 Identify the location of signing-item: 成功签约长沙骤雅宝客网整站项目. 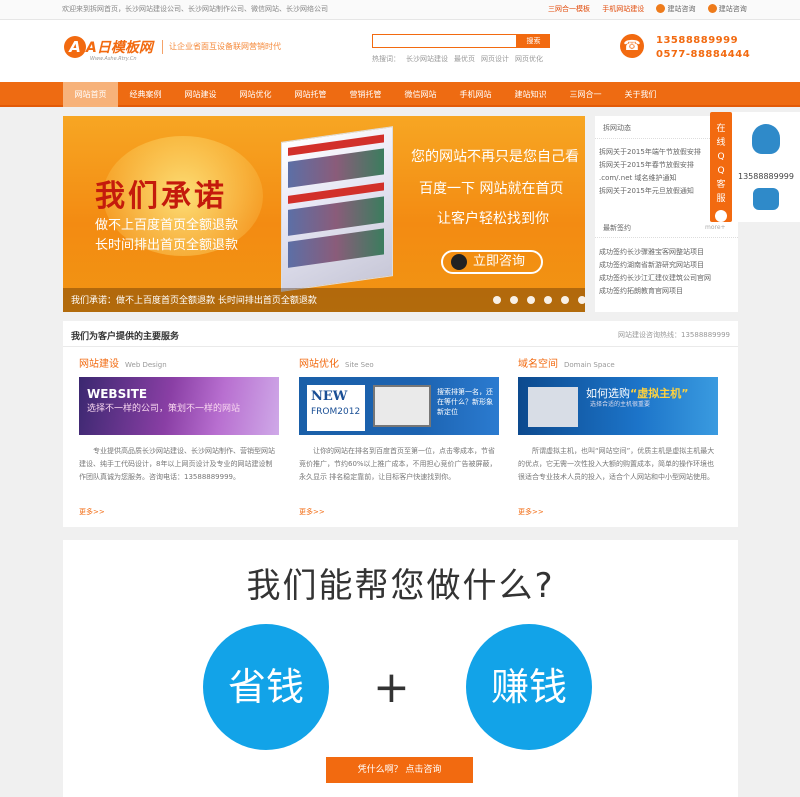
(655, 252).